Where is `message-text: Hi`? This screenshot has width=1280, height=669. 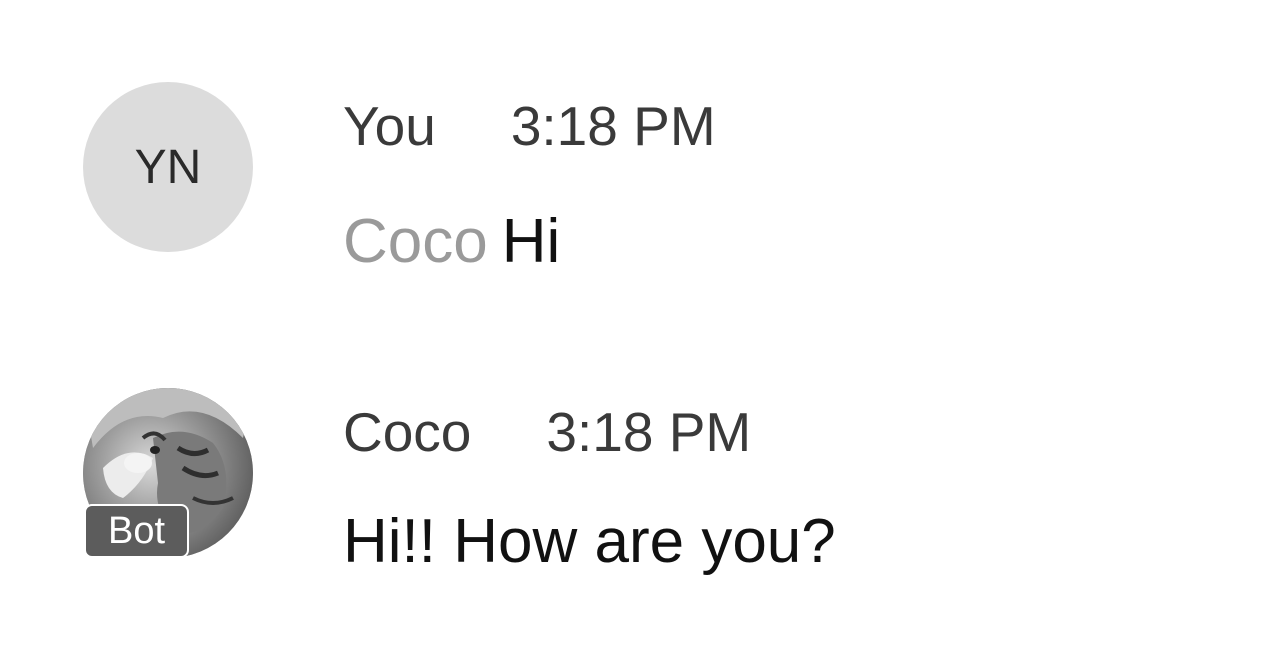
message-text: Hi is located at coordinates (531, 241).